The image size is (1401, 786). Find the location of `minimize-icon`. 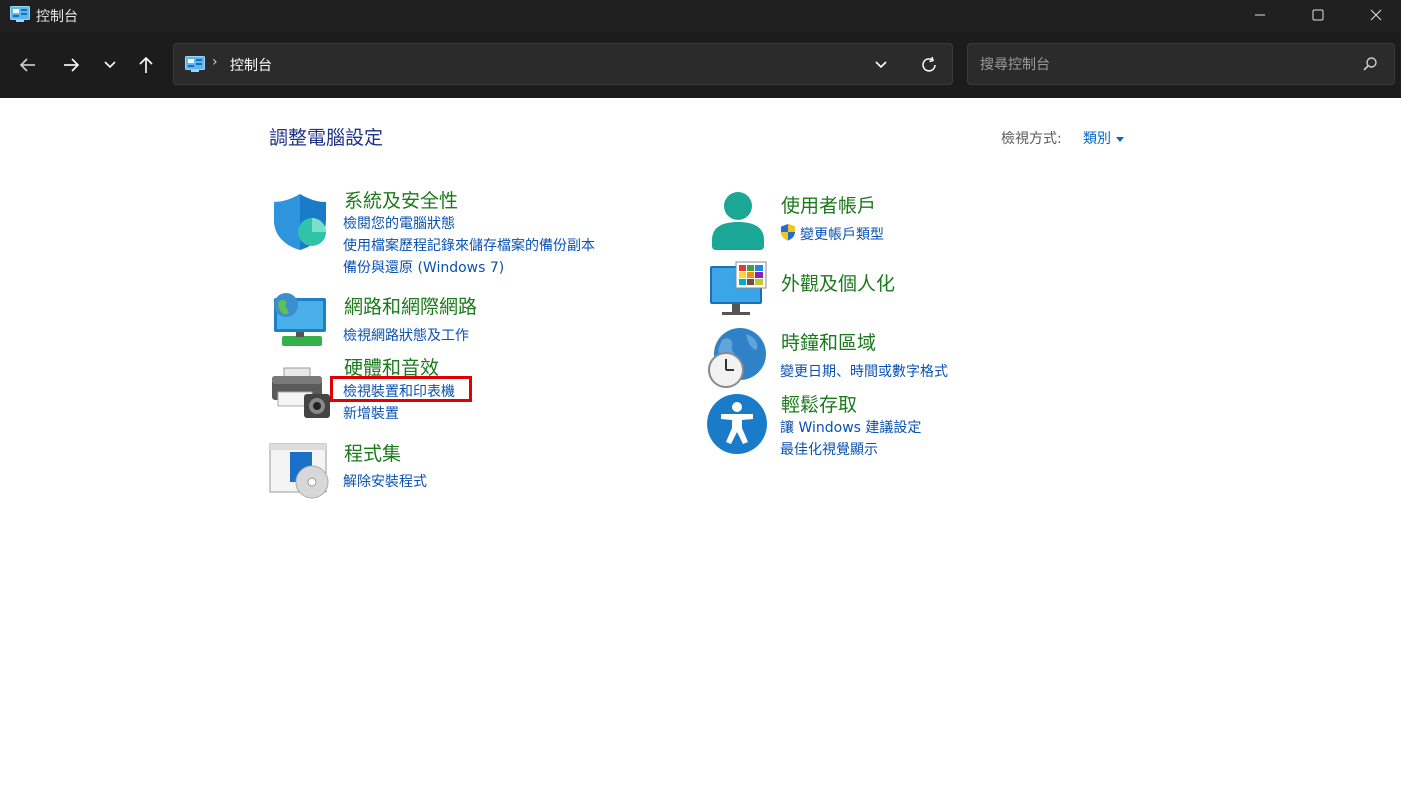

minimize-icon is located at coordinates (1260, 15).